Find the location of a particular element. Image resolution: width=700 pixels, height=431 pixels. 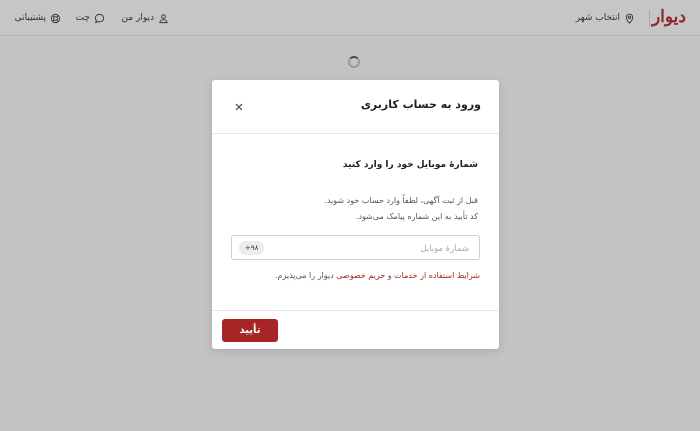

chat-link: چت is located at coordinates (90, 18).